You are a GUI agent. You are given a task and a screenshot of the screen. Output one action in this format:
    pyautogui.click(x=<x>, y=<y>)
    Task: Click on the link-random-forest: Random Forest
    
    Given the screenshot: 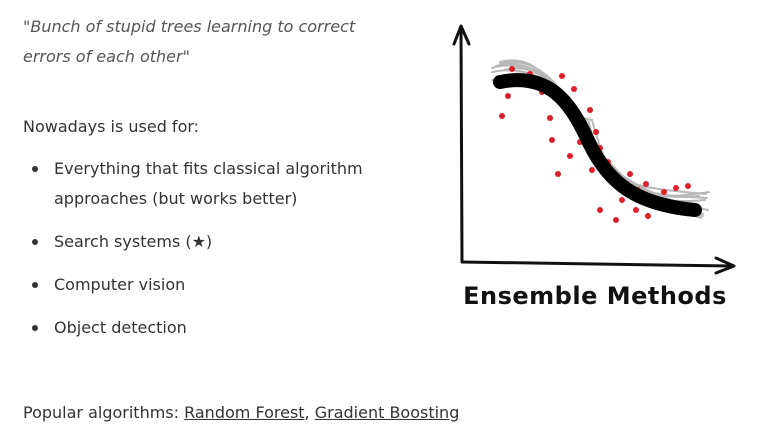 What is the action you would take?
    pyautogui.click(x=244, y=412)
    